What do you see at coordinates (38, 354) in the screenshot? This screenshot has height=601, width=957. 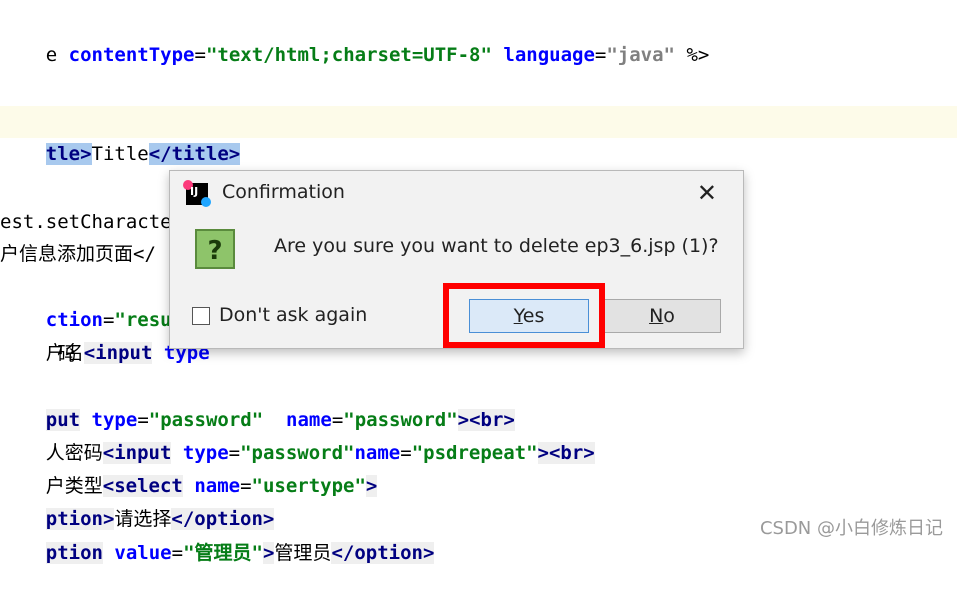 I see `code-line-7: 码` at bounding box center [38, 354].